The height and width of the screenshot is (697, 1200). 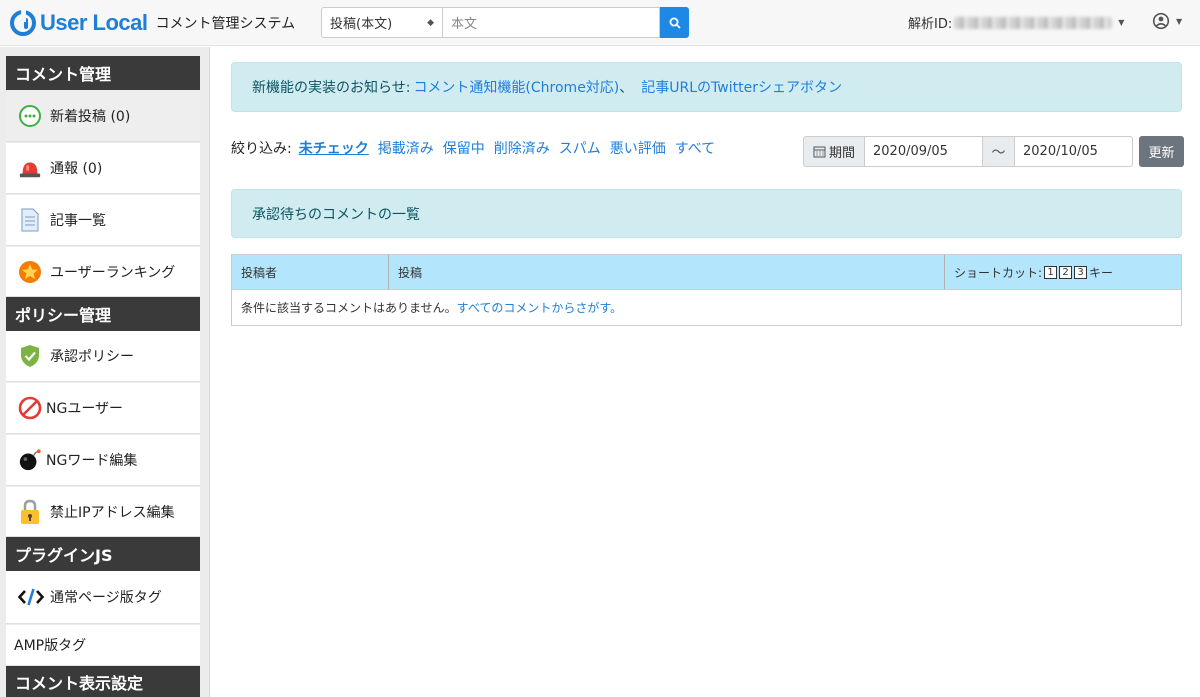 I want to click on sidebar-item-label: 新着投稿 (0), so click(x=90, y=116).